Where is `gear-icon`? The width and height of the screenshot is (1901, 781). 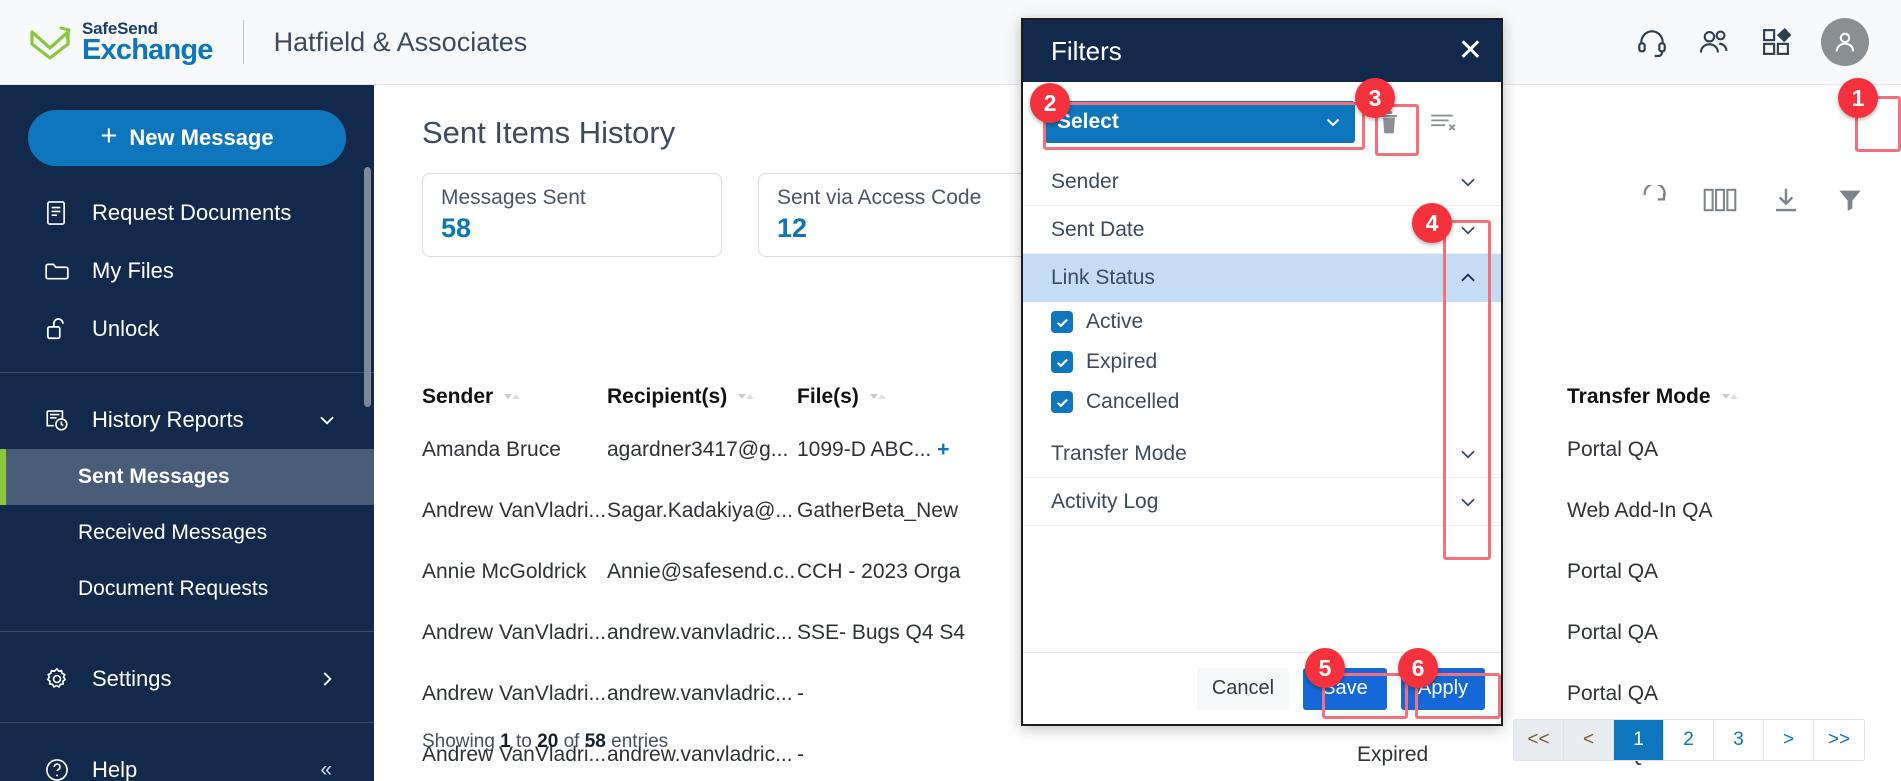
gear-icon is located at coordinates (59, 679).